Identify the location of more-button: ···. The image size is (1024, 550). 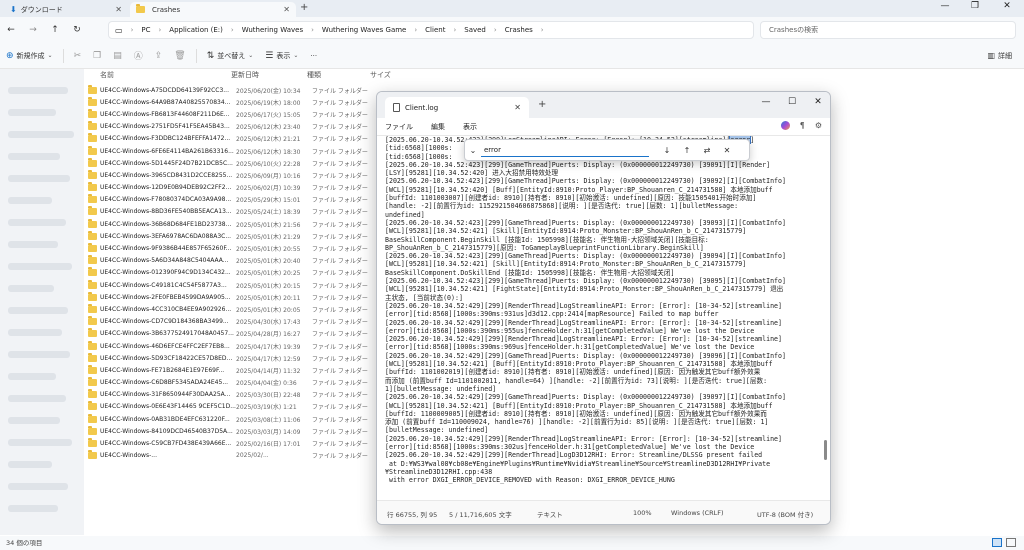
(313, 56).